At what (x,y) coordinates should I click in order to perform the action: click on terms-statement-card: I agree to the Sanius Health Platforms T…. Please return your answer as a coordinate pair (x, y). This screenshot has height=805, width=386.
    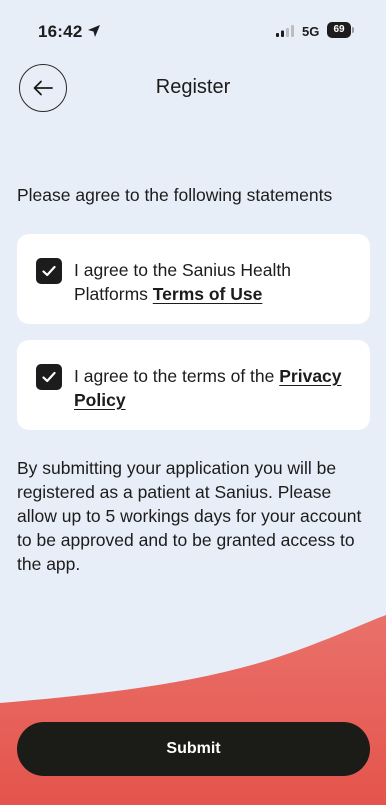
    Looking at the image, I should click on (193, 279).